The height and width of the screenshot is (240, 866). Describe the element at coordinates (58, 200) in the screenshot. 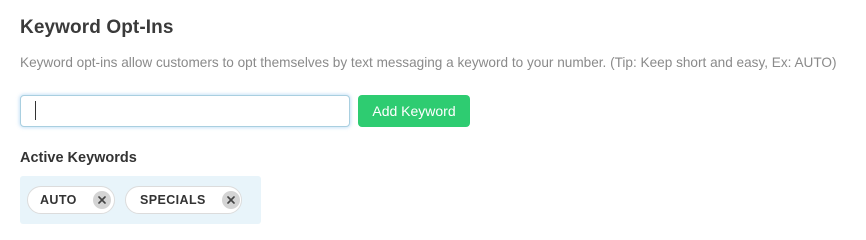

I see `keyword-chip-label: AUTO` at that location.